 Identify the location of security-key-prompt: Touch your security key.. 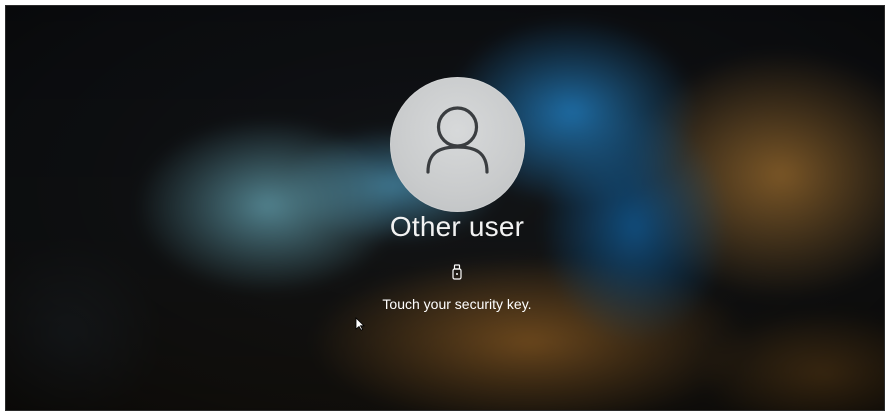
(457, 304).